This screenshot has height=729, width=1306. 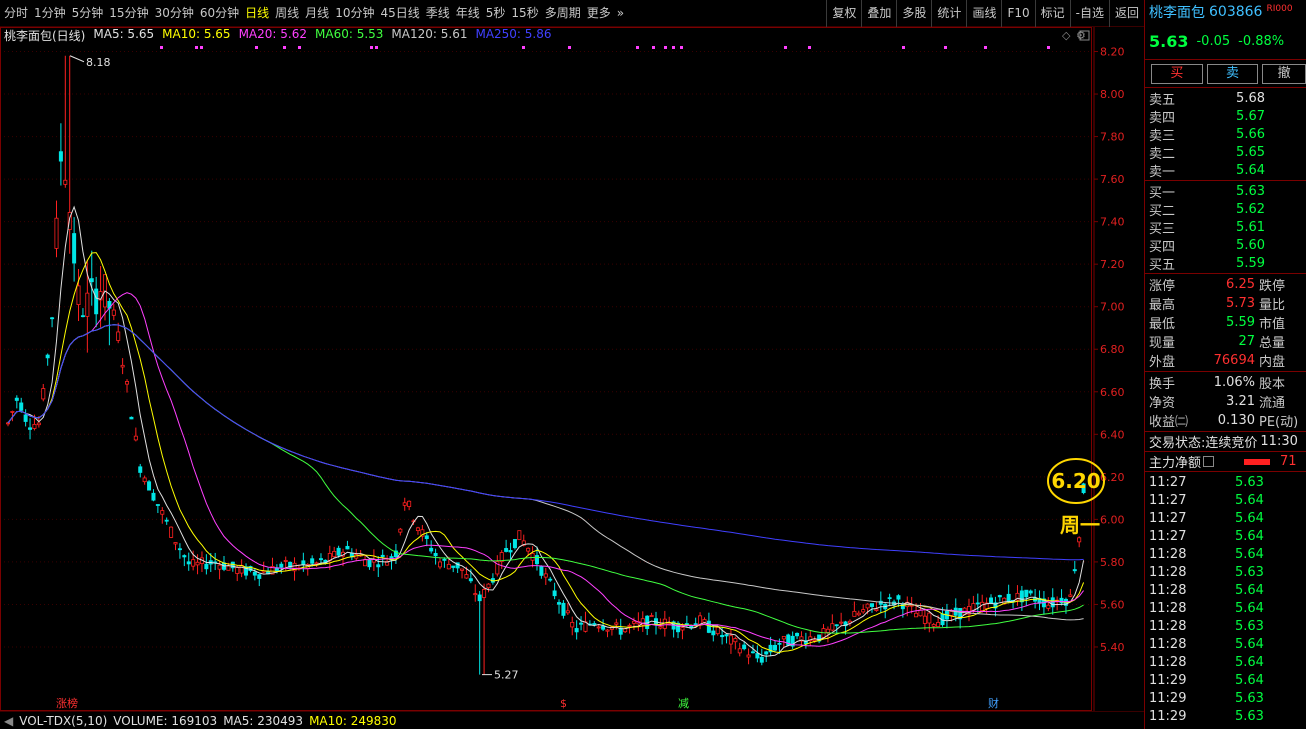 I want to click on period-tab: 60分钟, so click(x=219, y=13).